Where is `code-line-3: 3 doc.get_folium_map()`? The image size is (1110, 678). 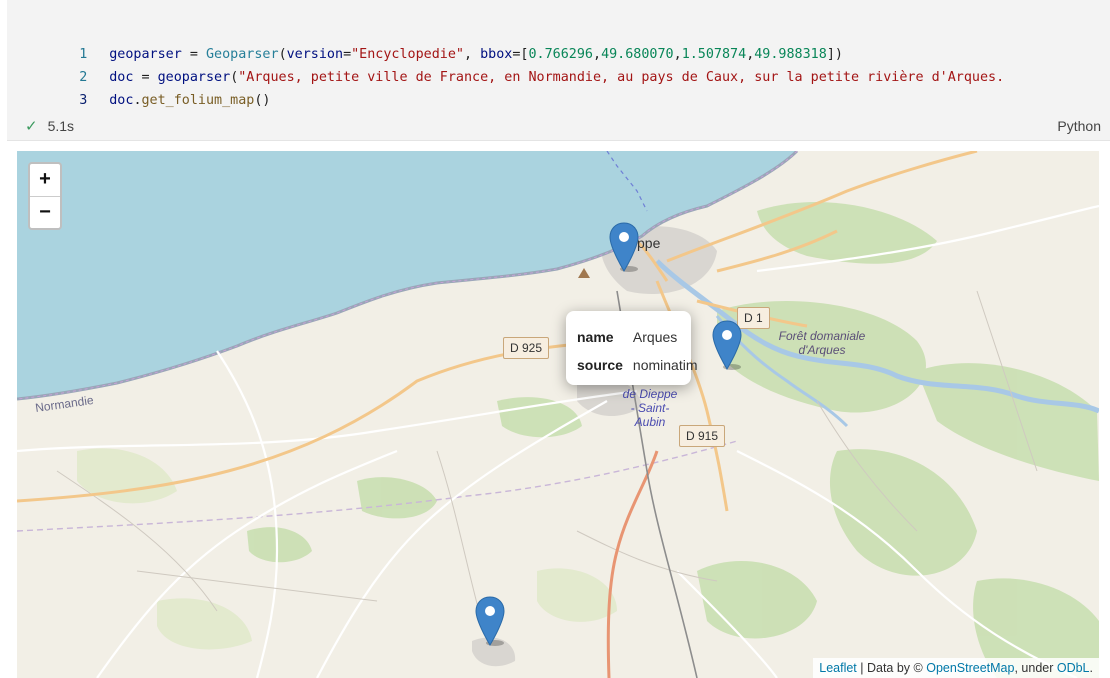 code-line-3: 3 doc.get_folium_map() is located at coordinates (138, 88).